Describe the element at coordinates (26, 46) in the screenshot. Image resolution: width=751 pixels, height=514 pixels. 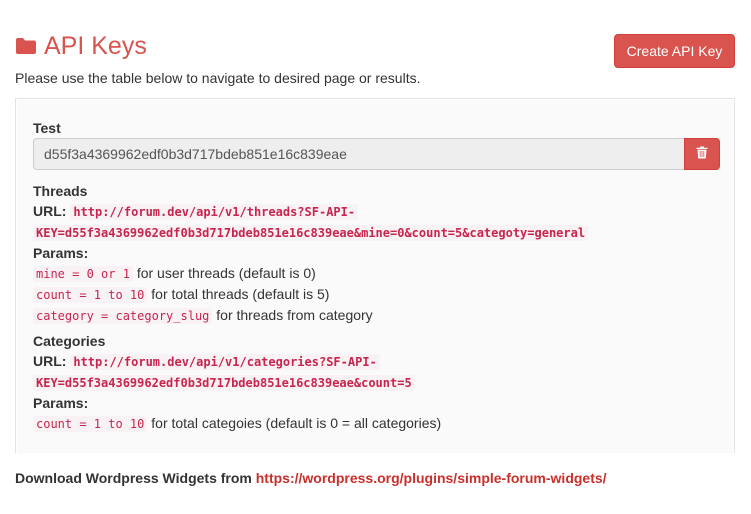
I see `folder-icon` at that location.